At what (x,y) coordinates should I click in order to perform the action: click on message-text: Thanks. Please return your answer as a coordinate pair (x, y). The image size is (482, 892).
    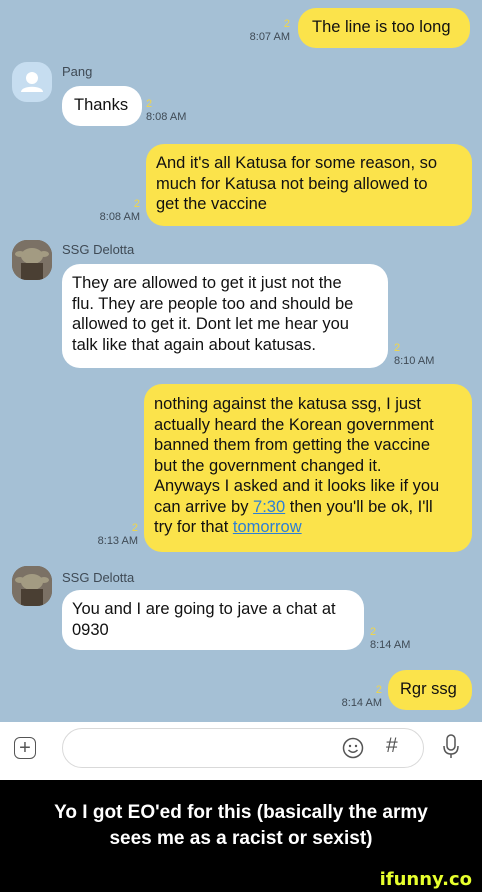
    Looking at the image, I should click on (101, 105).